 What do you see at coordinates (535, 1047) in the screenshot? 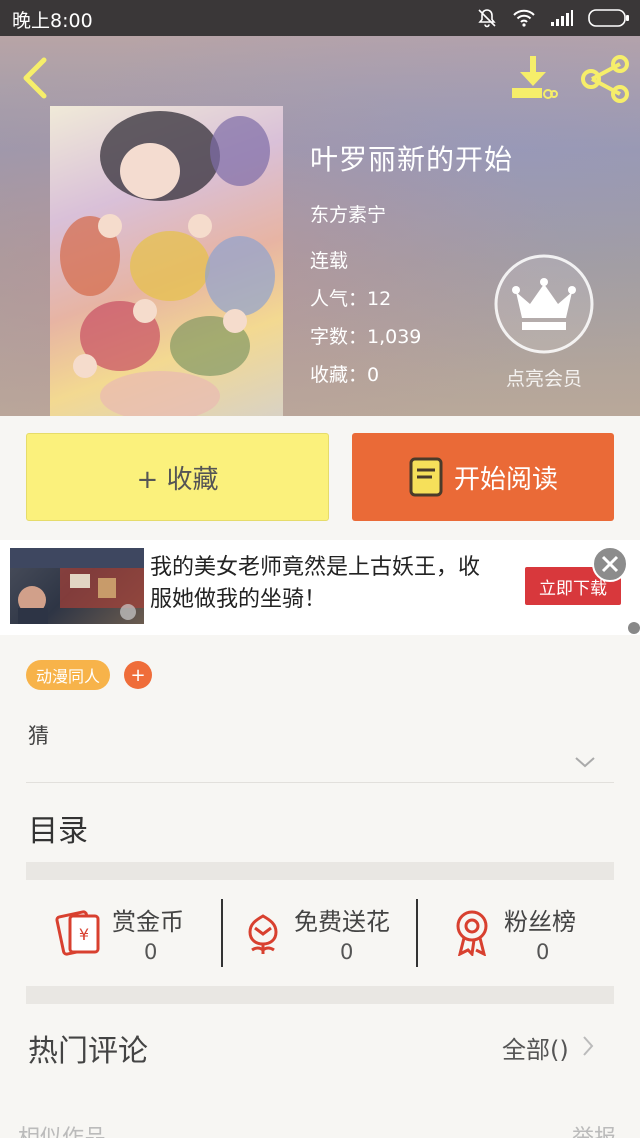
I see `all-comments-link: 全部()` at bounding box center [535, 1047].